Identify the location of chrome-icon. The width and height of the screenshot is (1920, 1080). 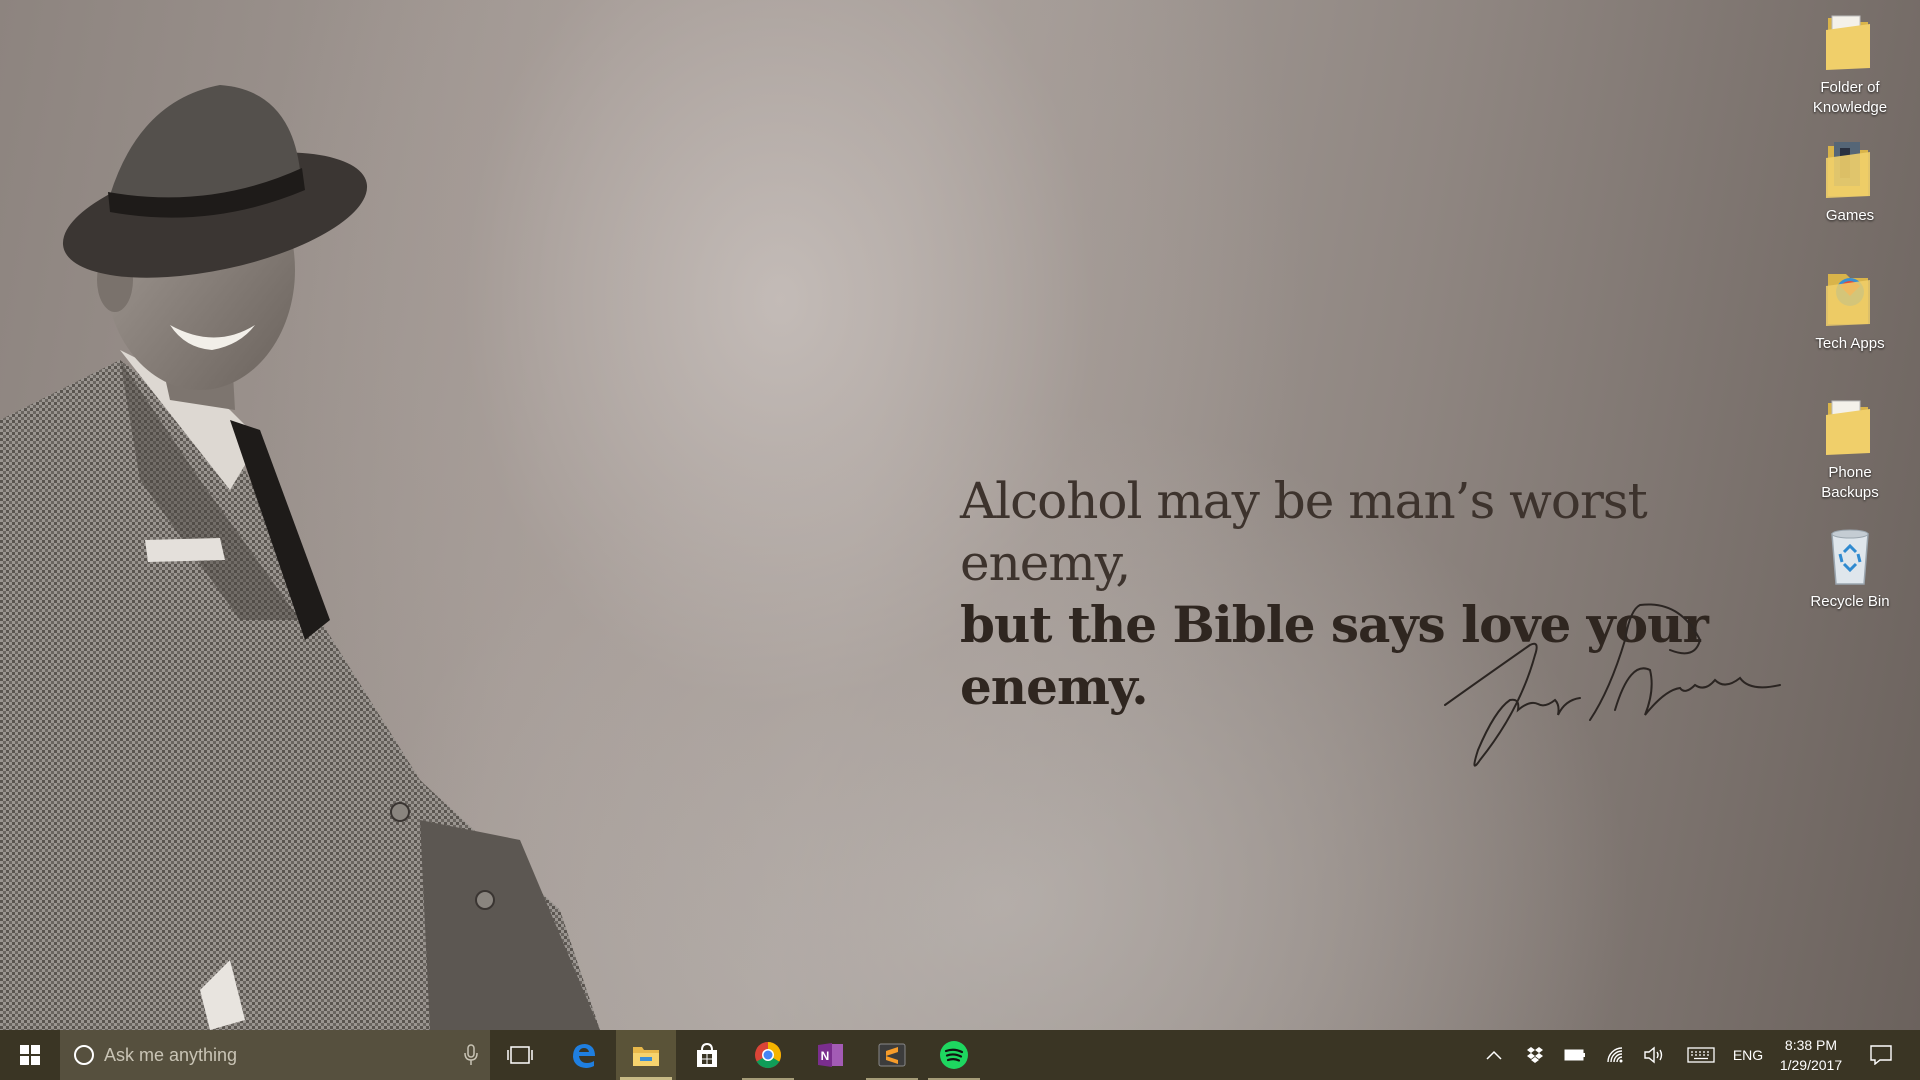
(768, 1055).